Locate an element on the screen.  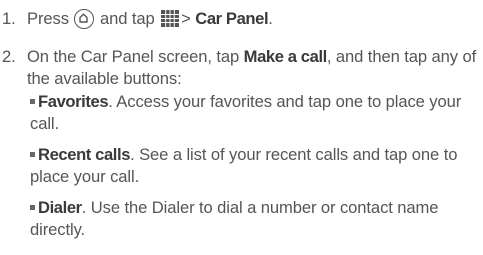
recent-calls-label: Recent calls is located at coordinates (84, 154).